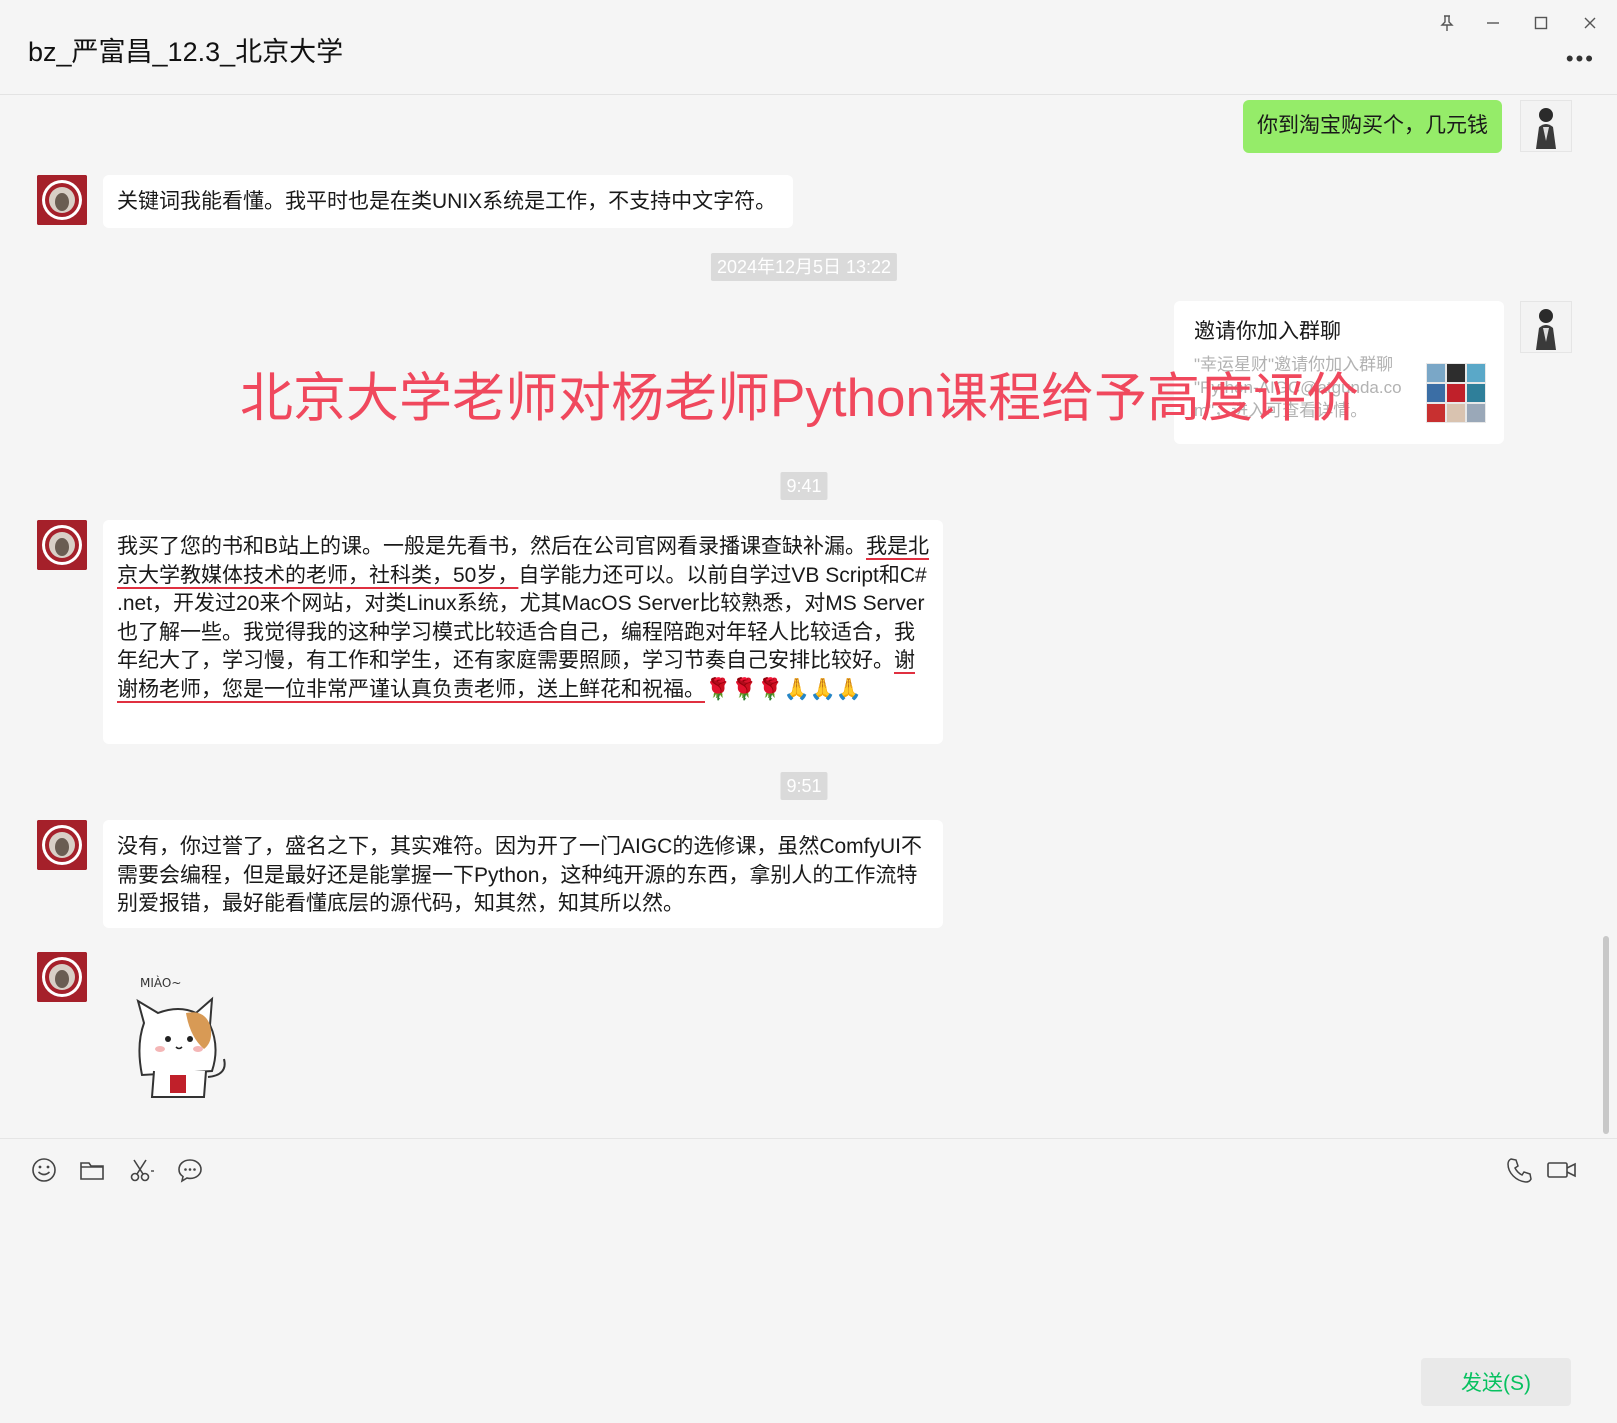 This screenshot has height=1423, width=1617. What do you see at coordinates (184, 1035) in the screenshot?
I see `cat-sticker: MIÀO~` at bounding box center [184, 1035].